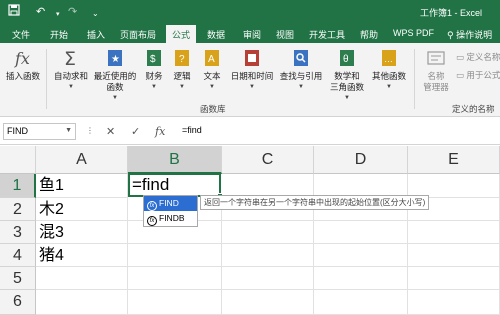  What do you see at coordinates (115, 75) in the screenshot?
I see `recently-used-button: ★ 最近使用的 函数 ▼` at bounding box center [115, 75].